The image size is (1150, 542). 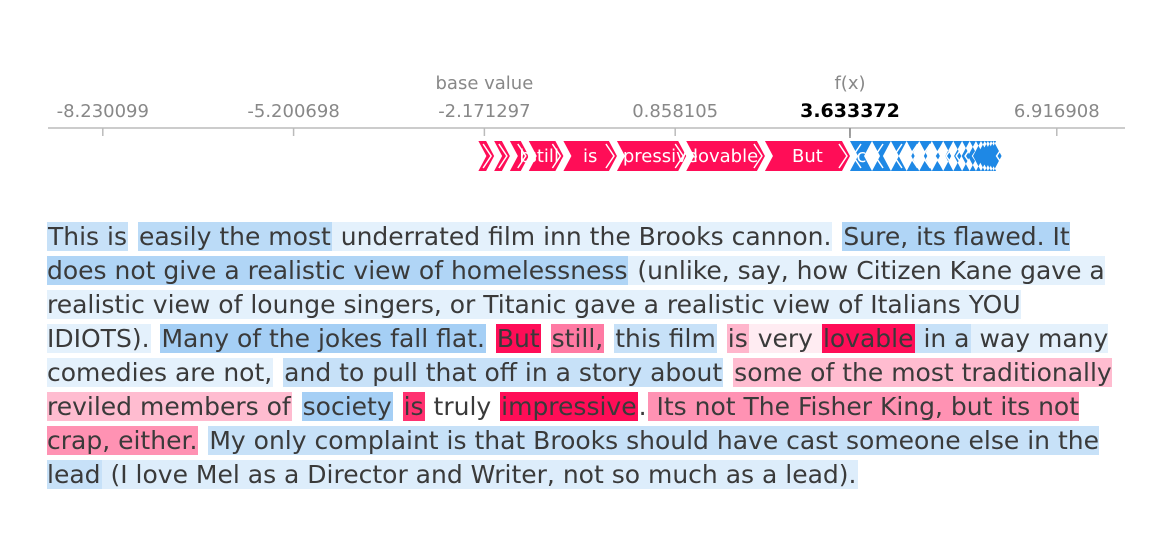 What do you see at coordinates (323, 338) in the screenshot?
I see `text-token: Many of the jokes fall flat.` at bounding box center [323, 338].